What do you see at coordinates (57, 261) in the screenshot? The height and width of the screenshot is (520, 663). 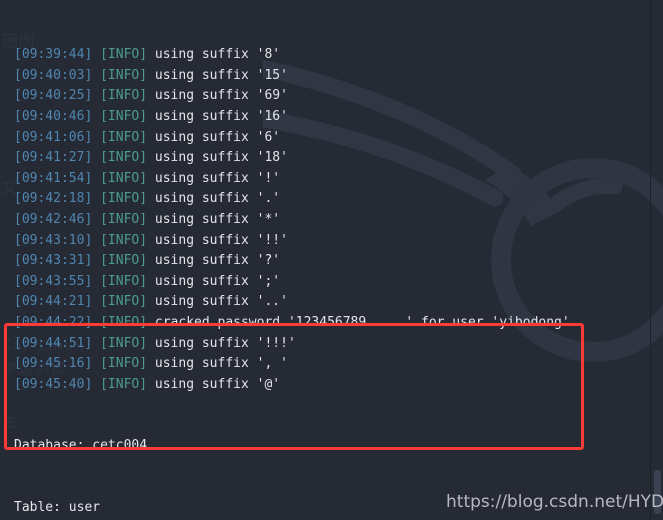 I see `log-timestamp: [09:43:31]` at bounding box center [57, 261].